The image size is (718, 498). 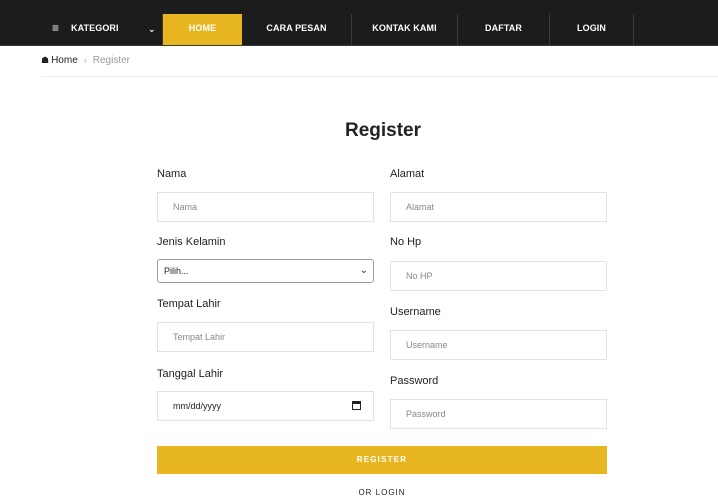 What do you see at coordinates (189, 304) in the screenshot?
I see `tempat-lahir-label: Tempat Lahir` at bounding box center [189, 304].